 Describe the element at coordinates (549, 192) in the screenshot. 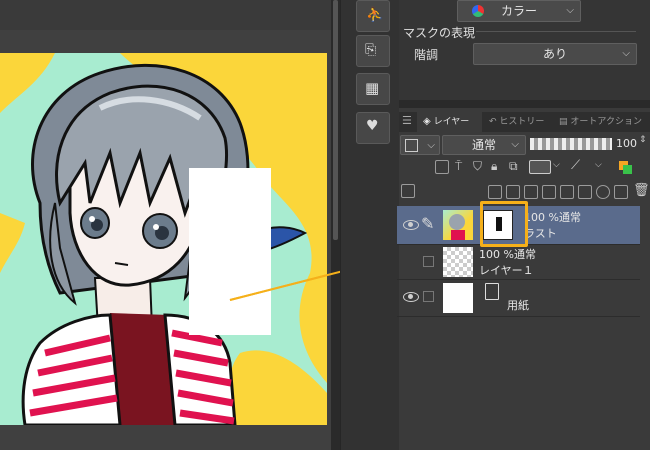

I see `transfer-down-icon` at that location.